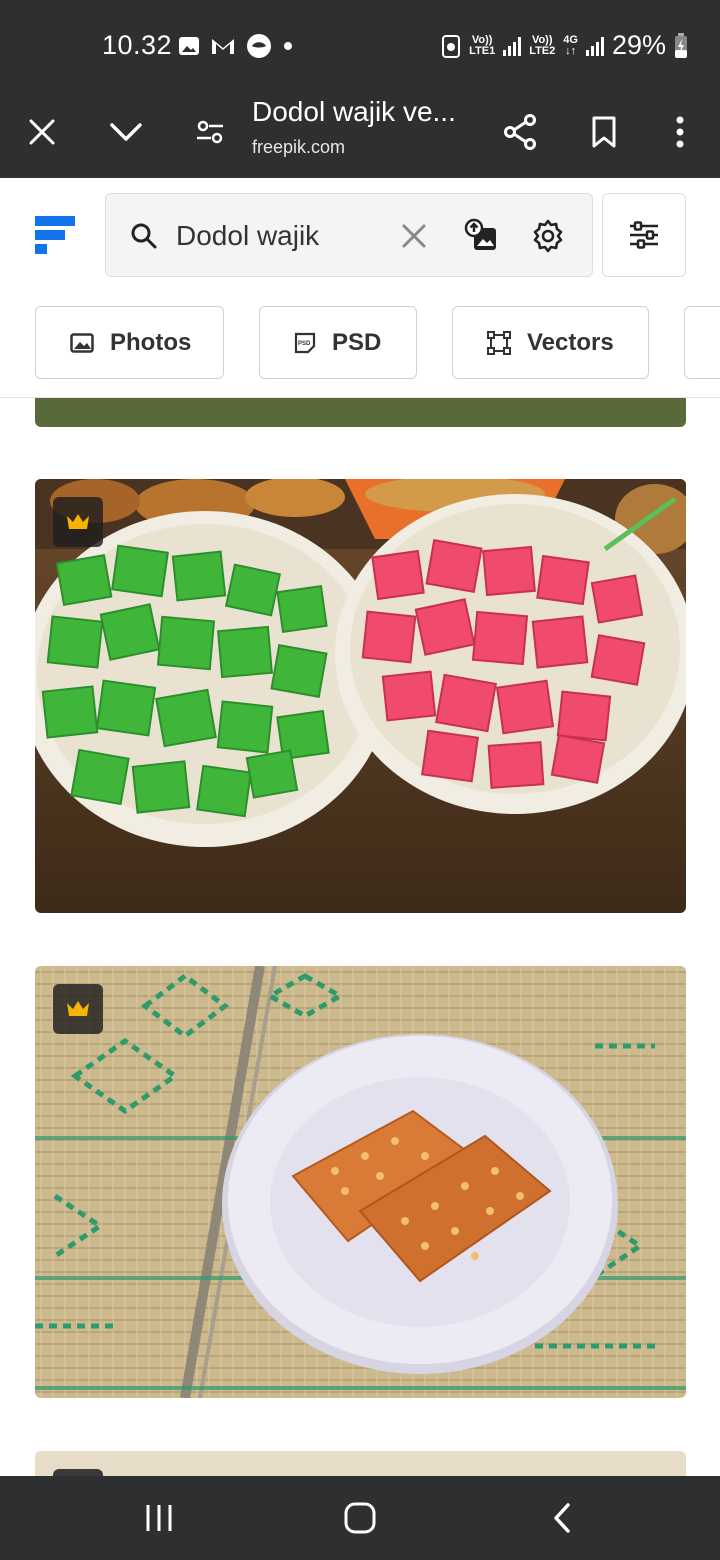 The width and height of the screenshot is (720, 1560). What do you see at coordinates (288, 46) in the screenshot?
I see `dot-icon` at bounding box center [288, 46].